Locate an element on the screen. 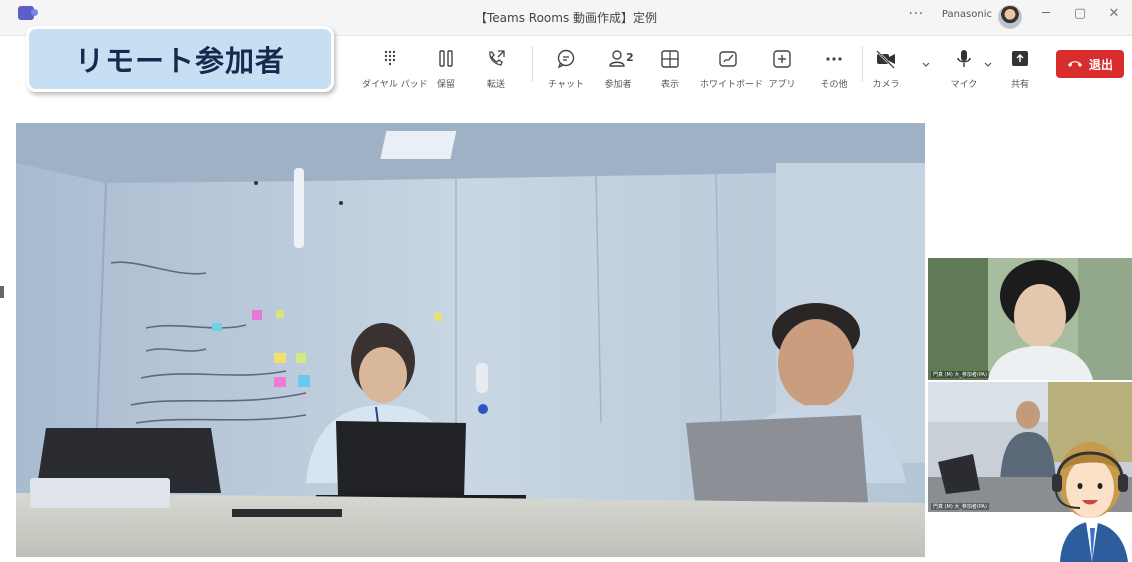 This screenshot has height=562, width=1132. hang-up-icon is located at coordinates (1074, 64).